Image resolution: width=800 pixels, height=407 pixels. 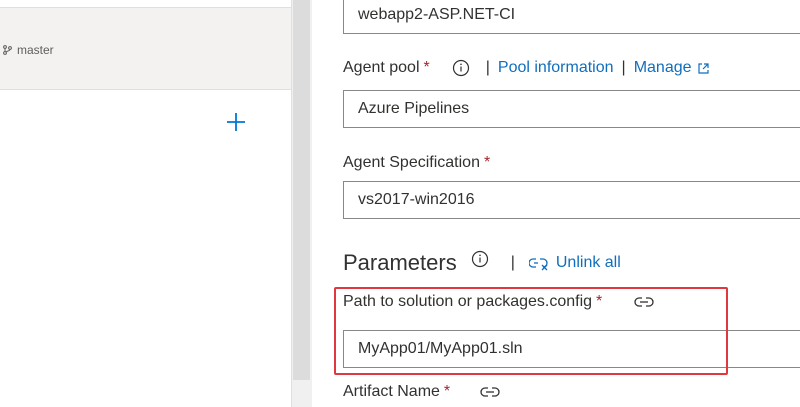 I want to click on agent-spec-select: vs2017-win2016, so click(x=571, y=200).